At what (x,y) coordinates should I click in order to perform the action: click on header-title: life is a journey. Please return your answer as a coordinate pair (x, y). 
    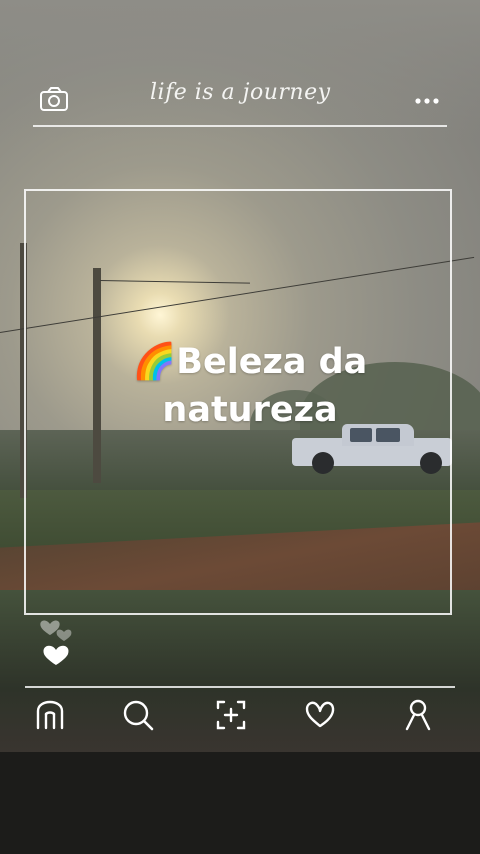
    Looking at the image, I should click on (240, 92).